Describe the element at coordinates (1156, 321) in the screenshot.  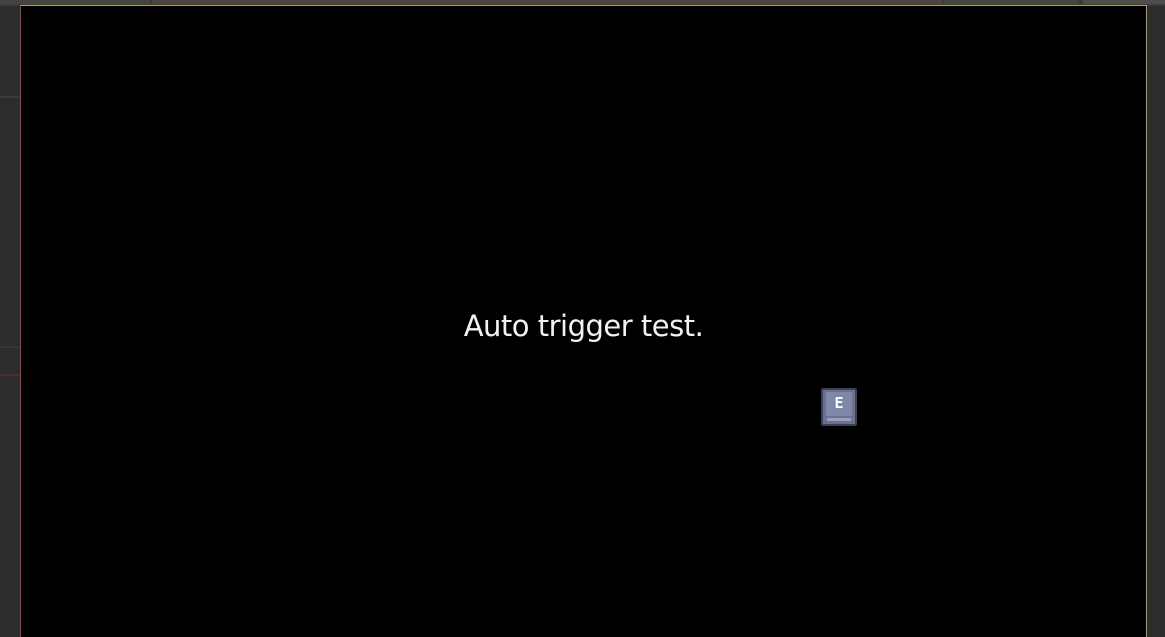
I see `editor-right-panel` at that location.